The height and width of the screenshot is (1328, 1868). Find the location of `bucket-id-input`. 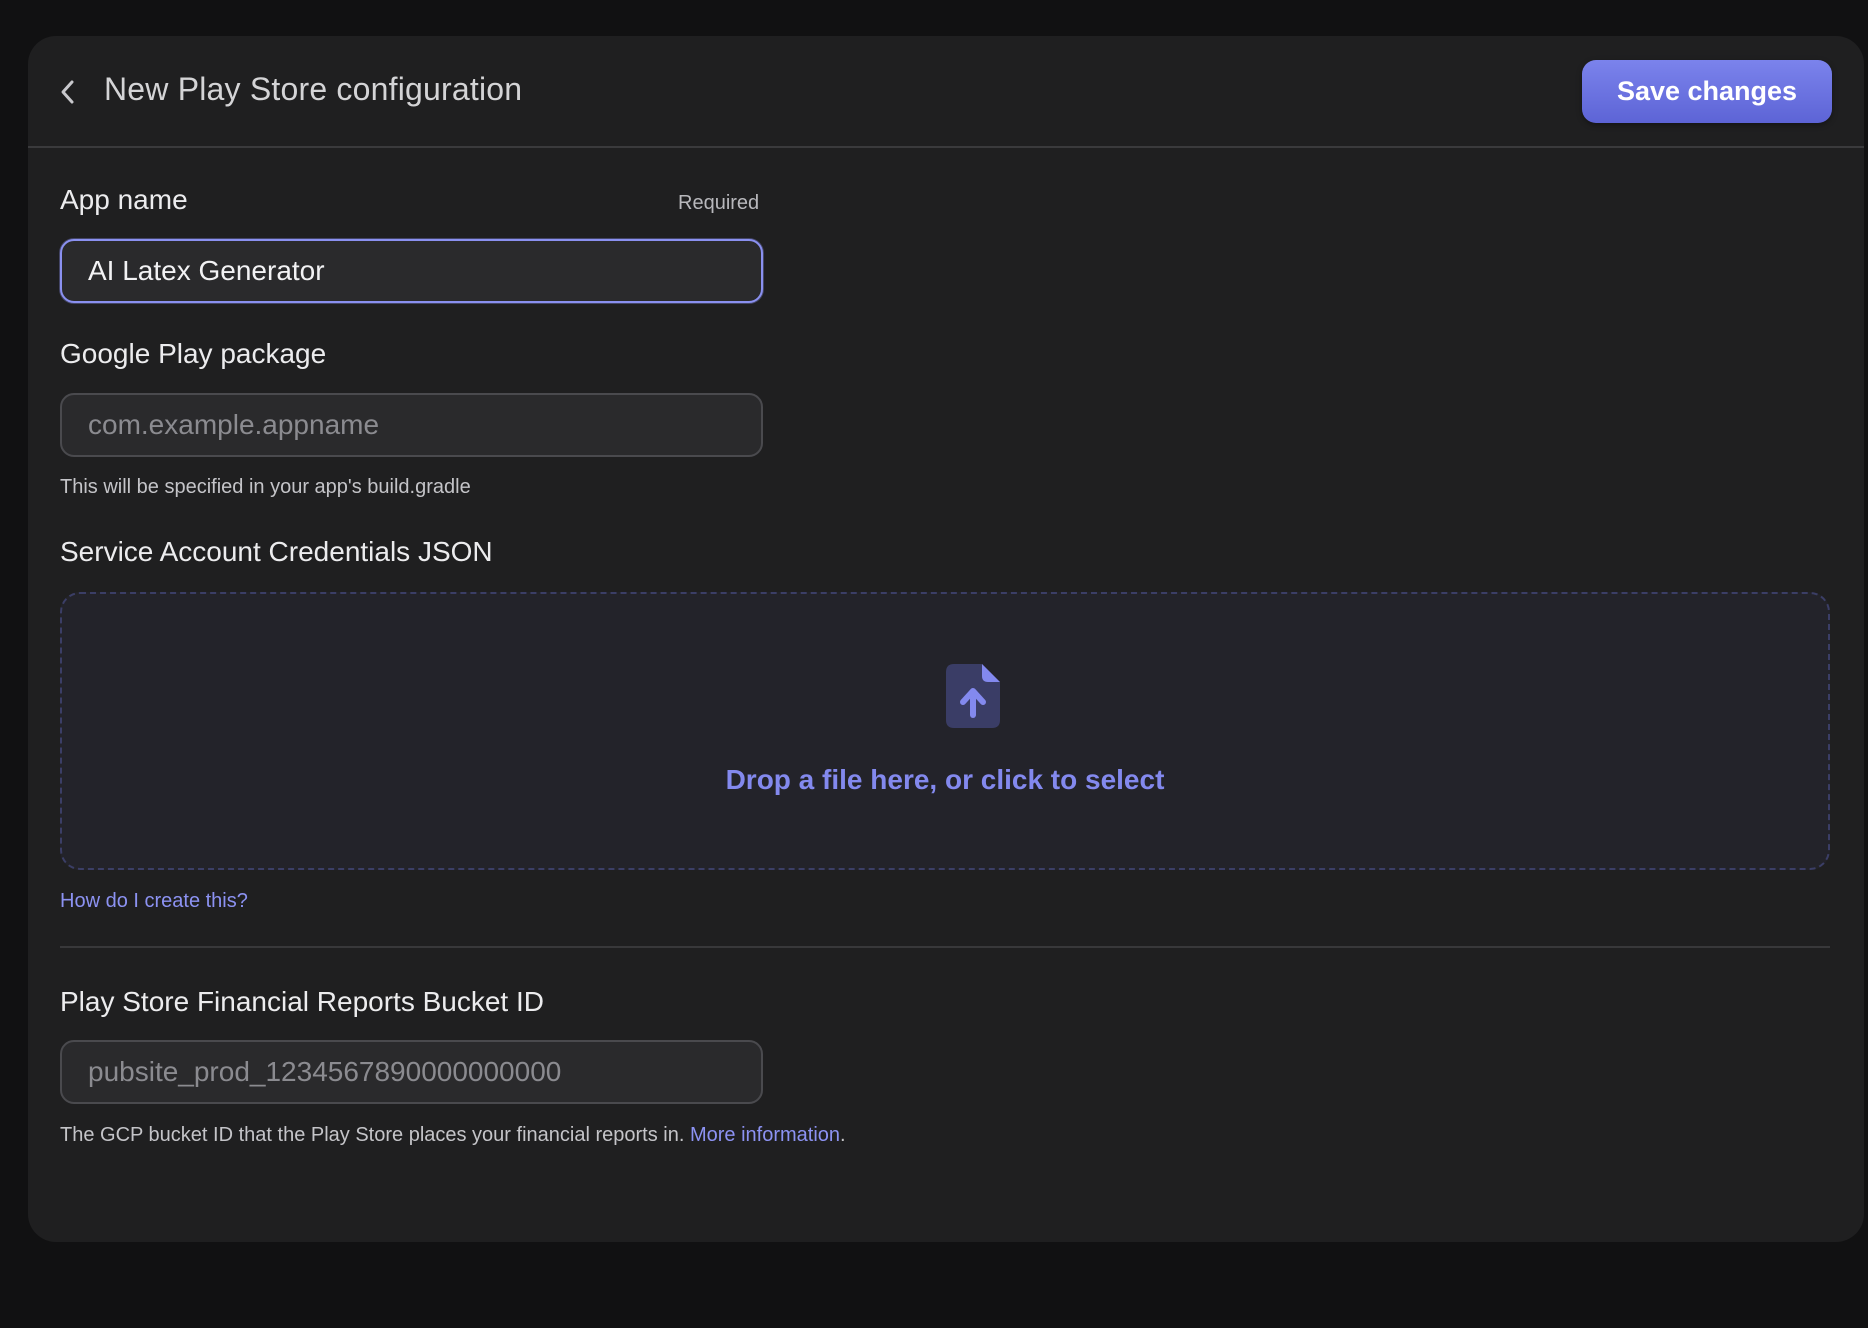

bucket-id-input is located at coordinates (411, 1072).